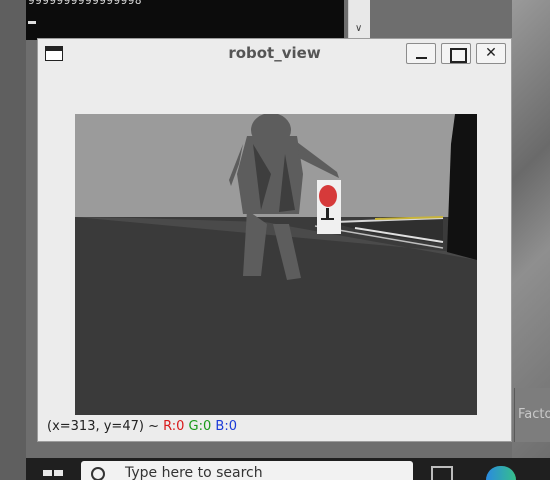 This screenshot has width=550, height=480. I want to click on close-button: ✕, so click(491, 53).